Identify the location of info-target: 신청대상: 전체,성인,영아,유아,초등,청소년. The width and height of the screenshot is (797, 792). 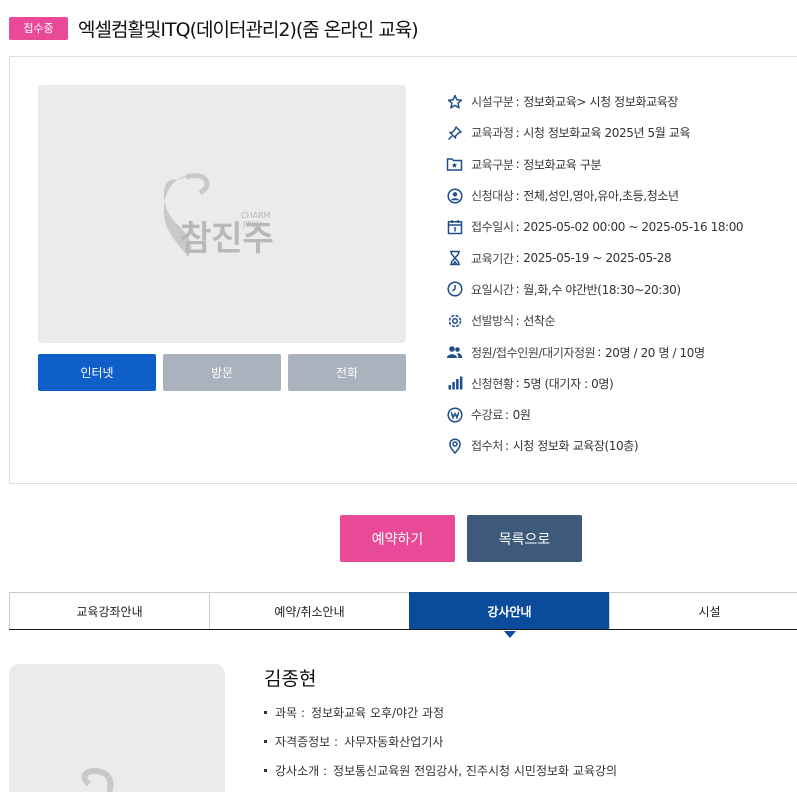
(620, 195).